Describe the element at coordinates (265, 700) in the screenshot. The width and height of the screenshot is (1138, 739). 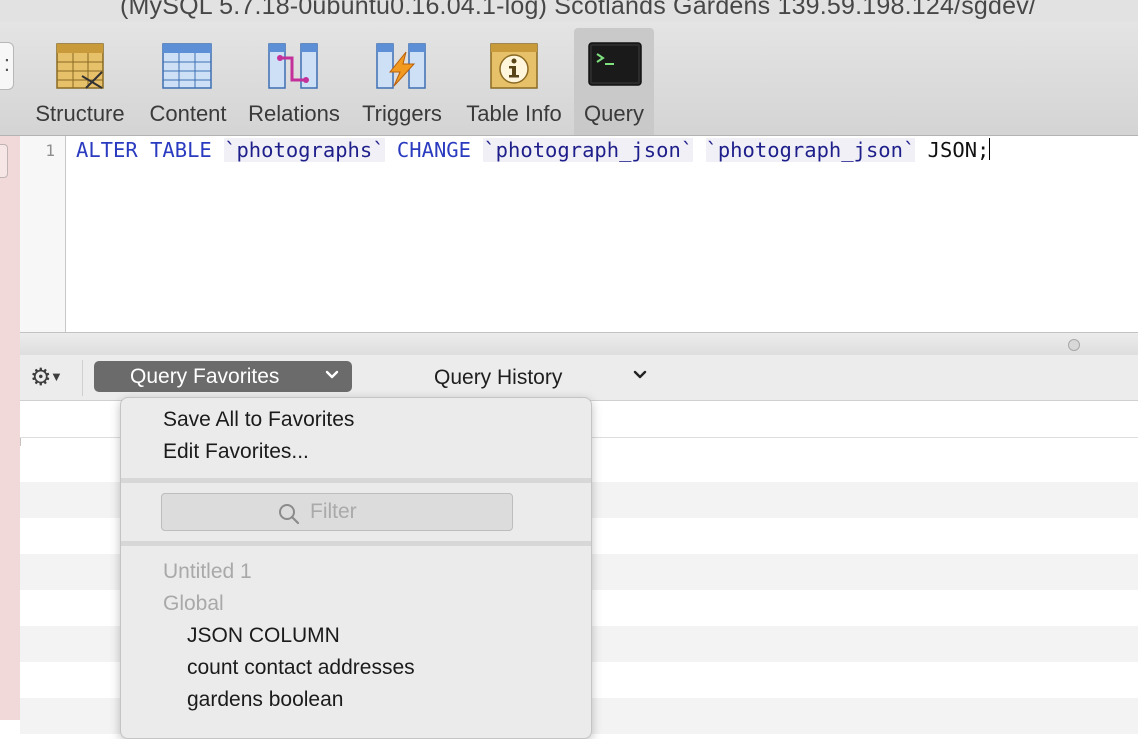
I see `menu-item-favorite: gardens boolean` at that location.